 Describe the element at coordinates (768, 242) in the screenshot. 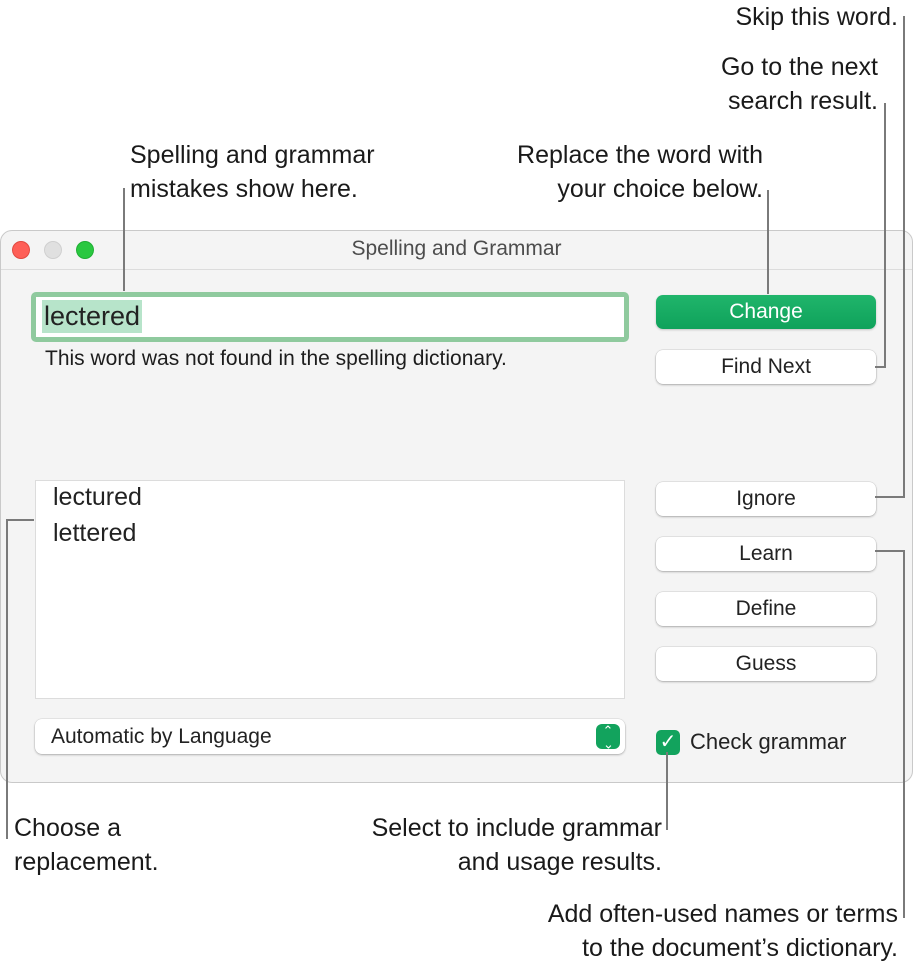

I see `leader-line-replace` at that location.